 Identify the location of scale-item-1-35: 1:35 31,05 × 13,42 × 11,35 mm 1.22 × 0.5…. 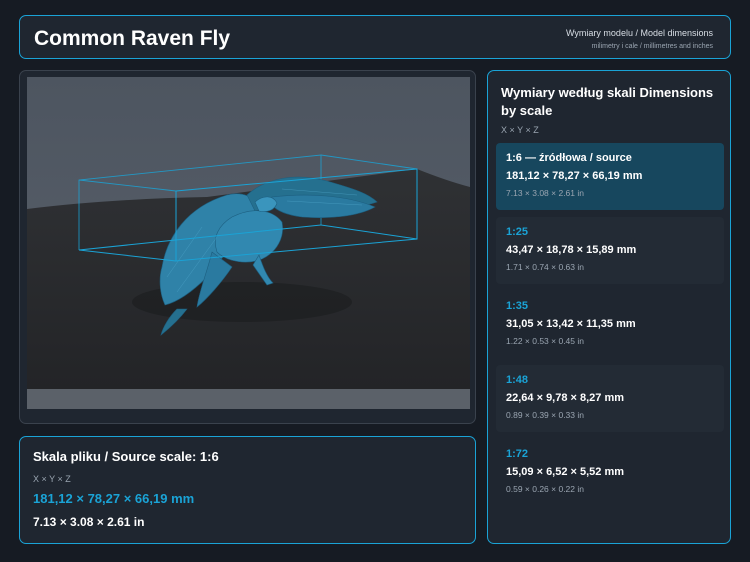
(610, 324).